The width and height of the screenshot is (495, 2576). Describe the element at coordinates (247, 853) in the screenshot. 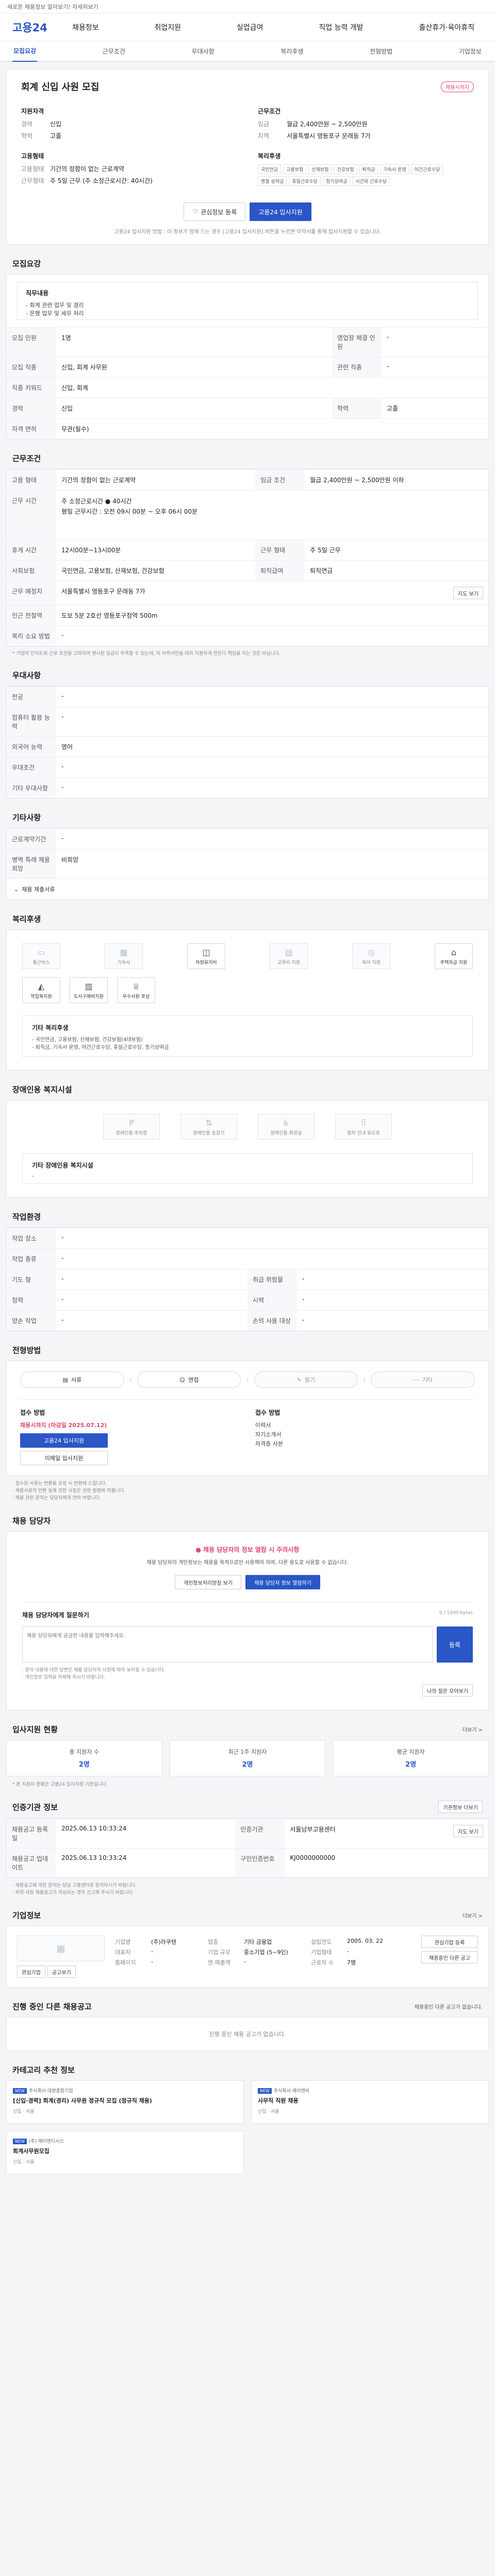

I see `etc-table: 근로계약기간 - 병역 특례 채용 희망 비희망` at that location.